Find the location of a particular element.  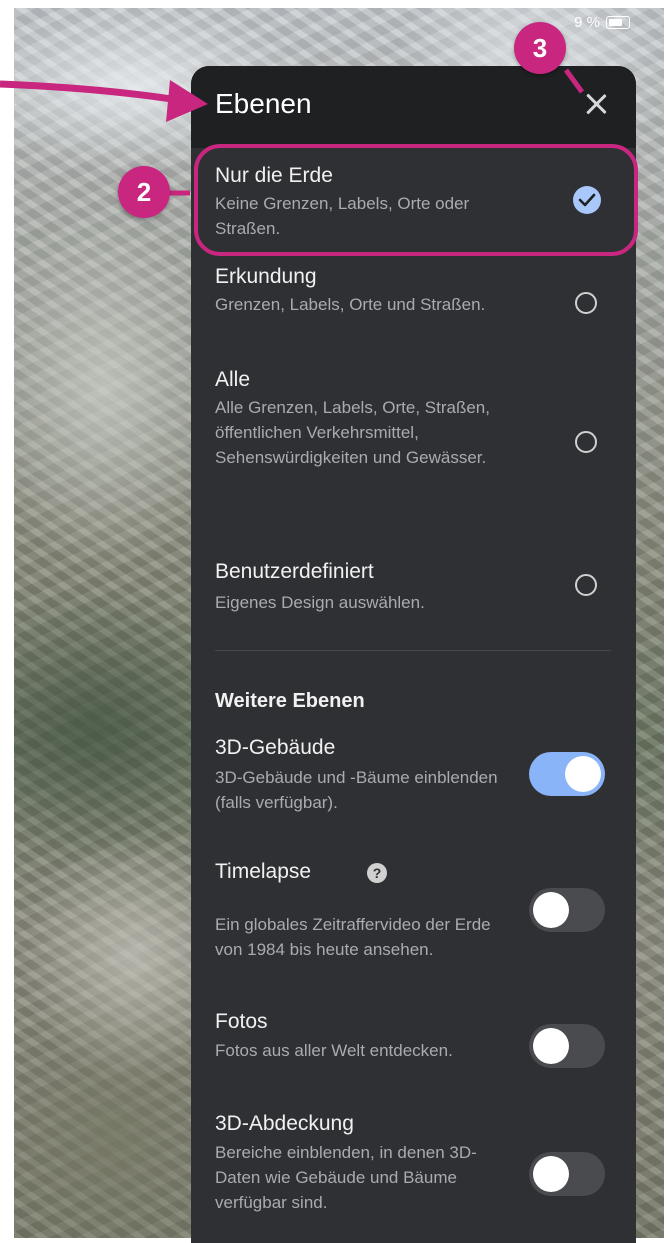

step-badge-2: 2 is located at coordinates (144, 192).